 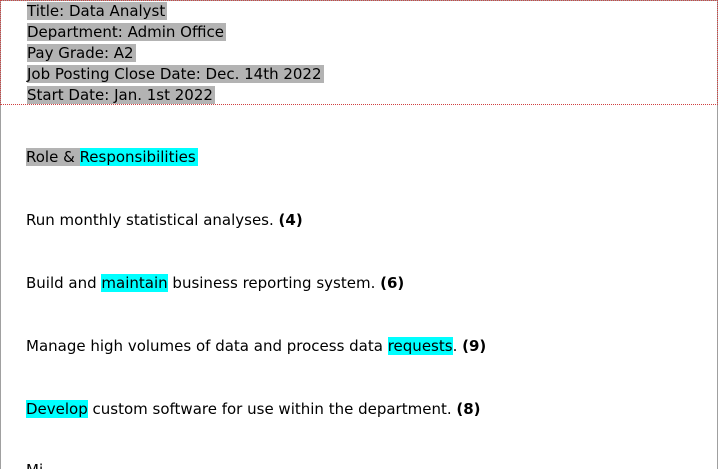 I want to click on close-date-line: Job Posting Close Date: Dec. 14th 2022, so click(x=175, y=74).